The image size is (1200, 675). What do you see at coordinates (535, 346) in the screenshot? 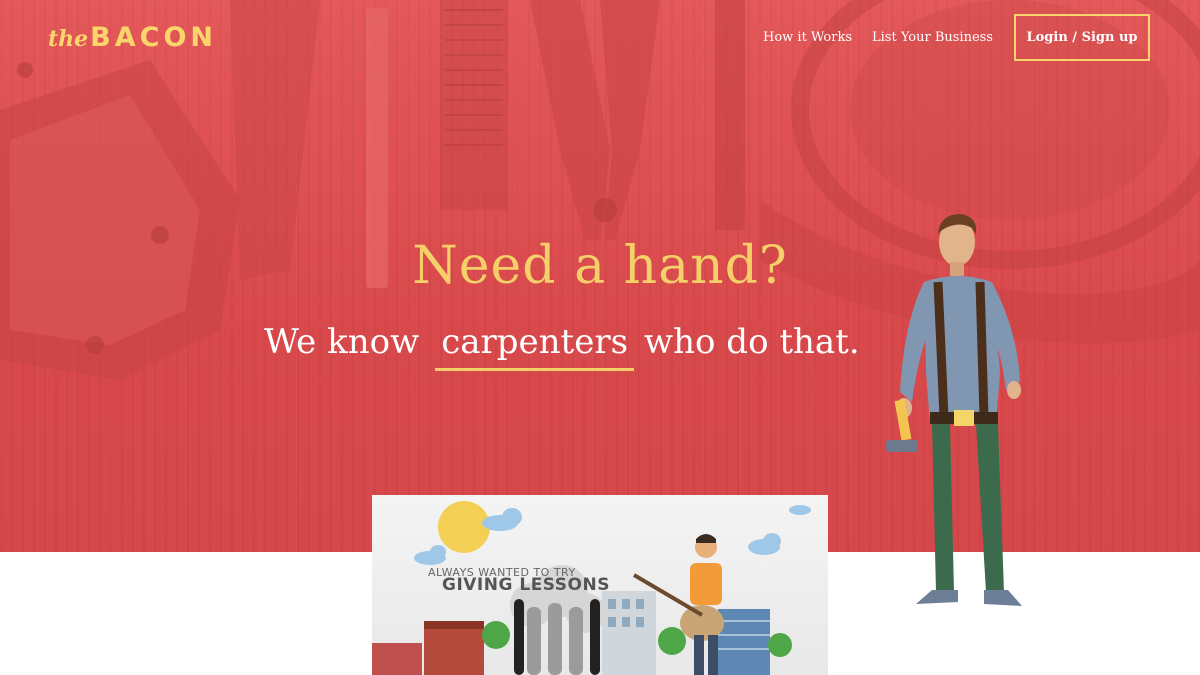
I see `rotating-trade-word: carpenters` at bounding box center [535, 346].